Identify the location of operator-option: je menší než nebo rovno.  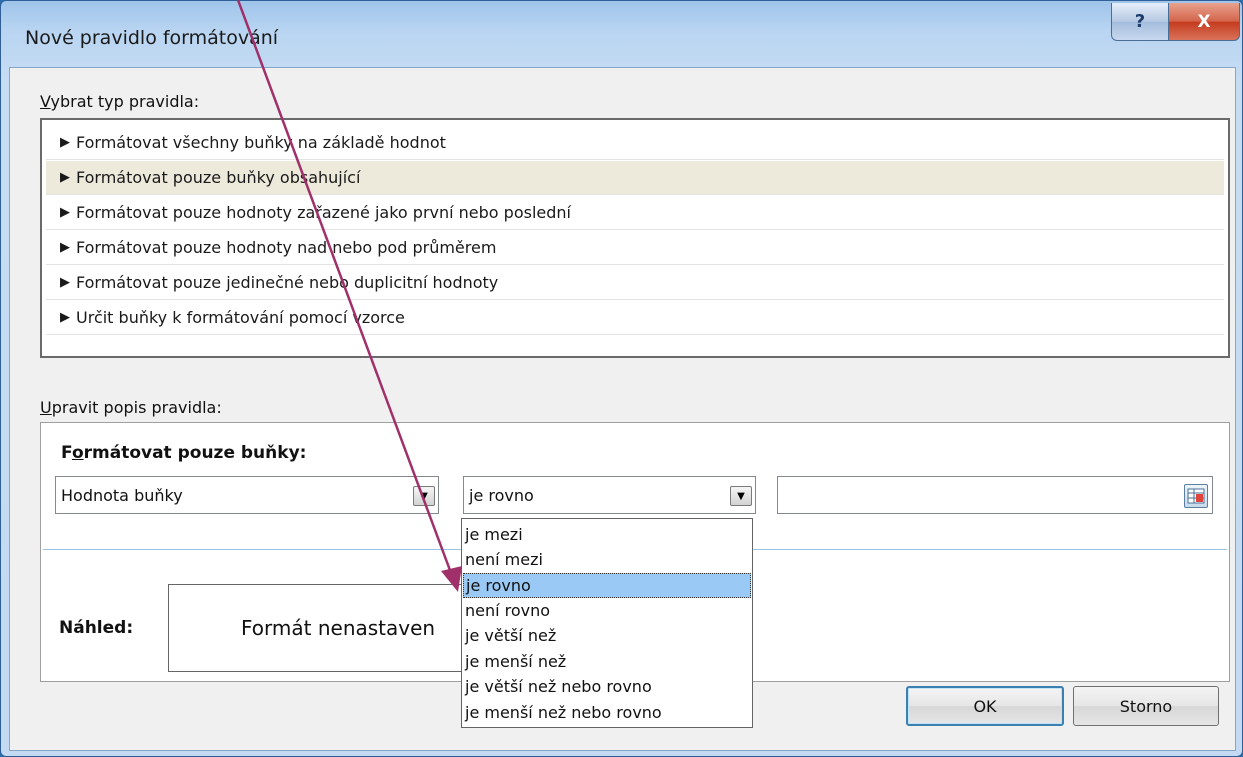
(607, 712).